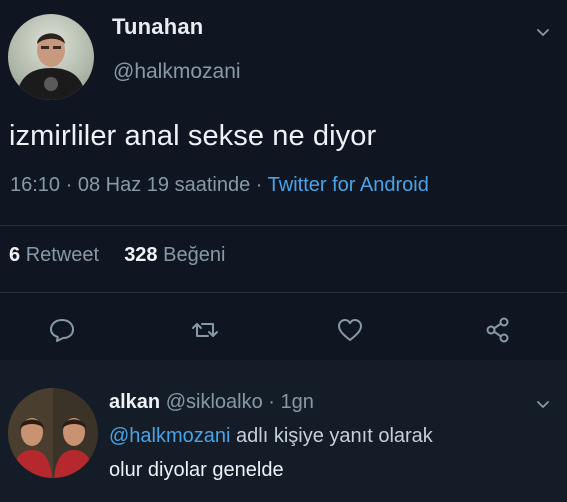 Image resolution: width=567 pixels, height=502 pixels. What do you see at coordinates (53, 433) in the screenshot?
I see `reply-author-avatar` at bounding box center [53, 433].